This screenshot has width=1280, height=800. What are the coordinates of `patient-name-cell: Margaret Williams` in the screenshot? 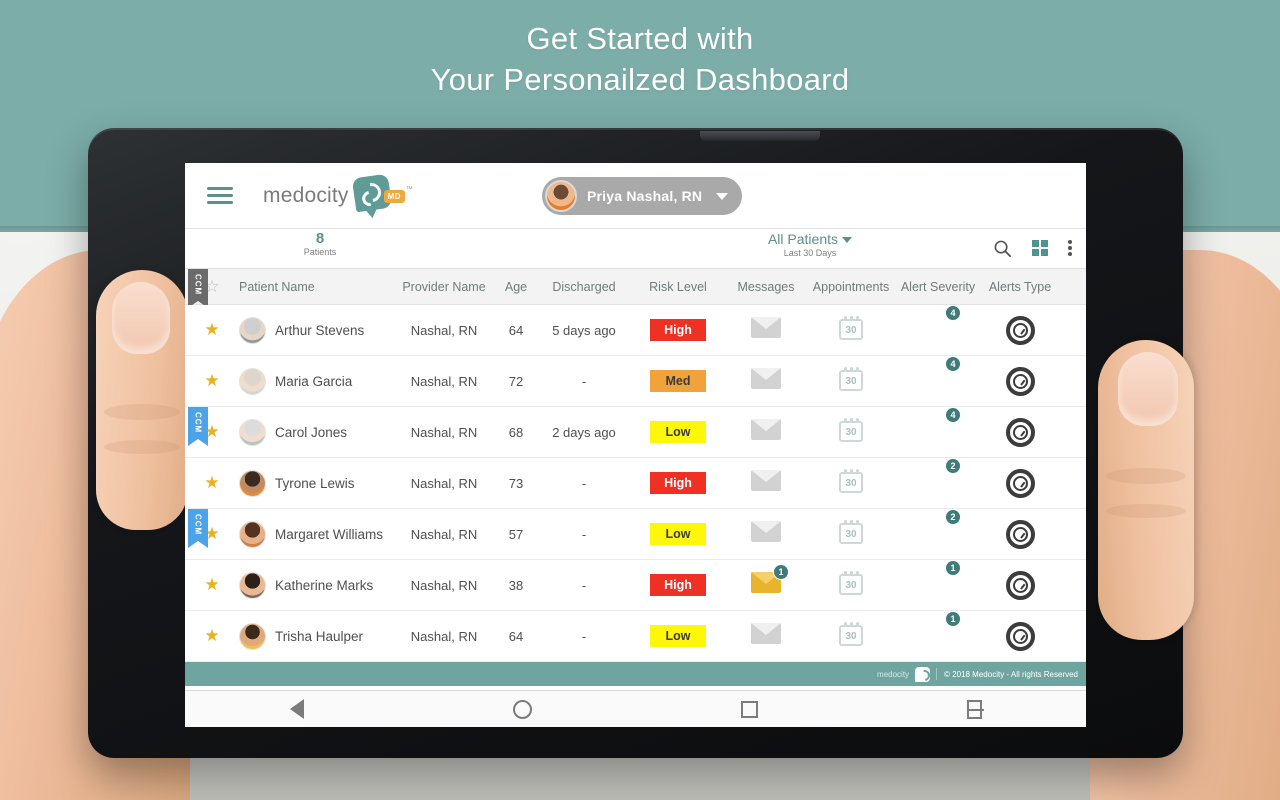 It's located at (316, 534).